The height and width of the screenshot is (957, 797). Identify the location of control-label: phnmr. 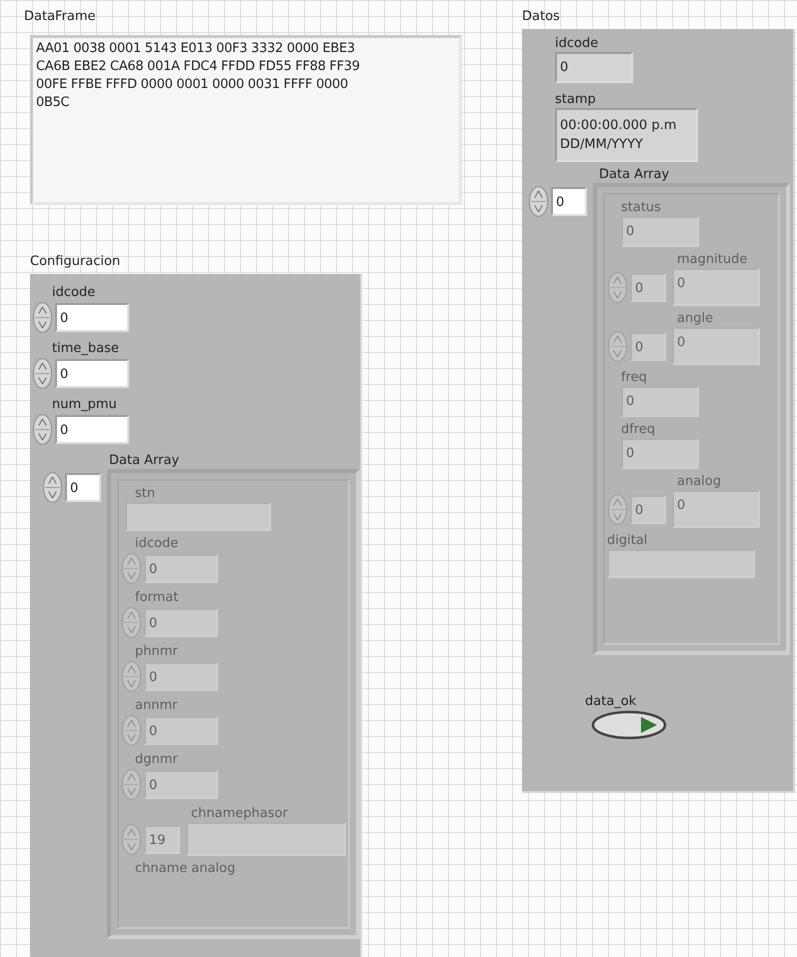
(157, 651).